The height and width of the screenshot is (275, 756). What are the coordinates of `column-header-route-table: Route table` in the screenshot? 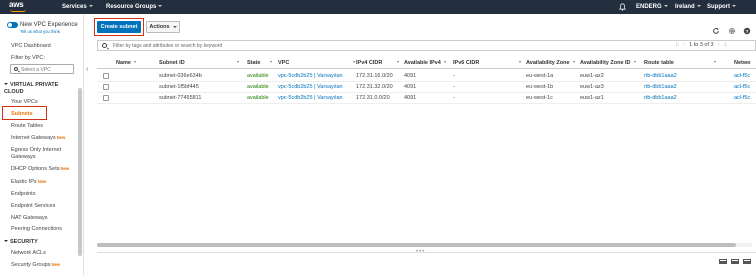 It's located at (680, 63).